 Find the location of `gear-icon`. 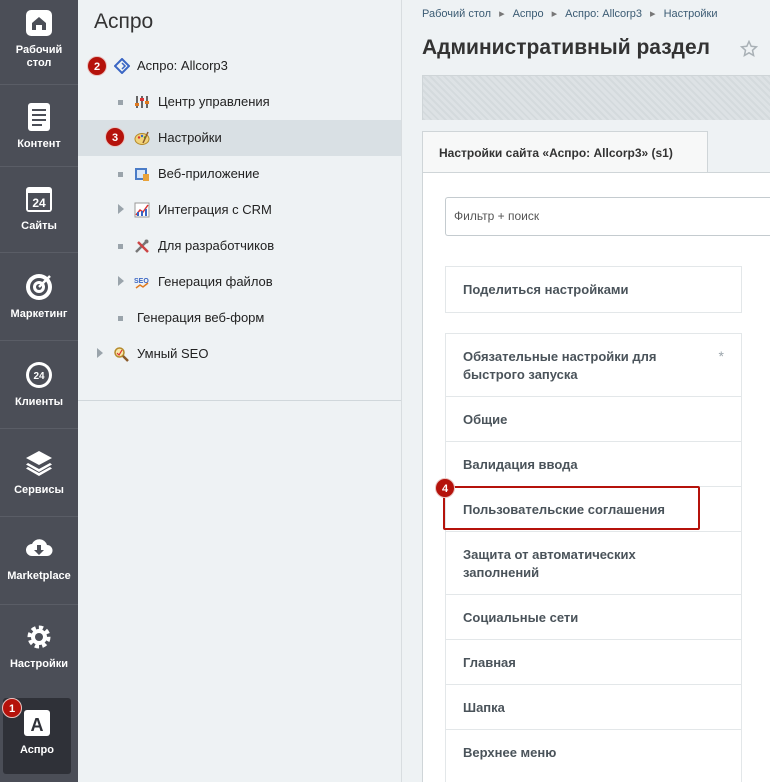

gear-icon is located at coordinates (39, 637).